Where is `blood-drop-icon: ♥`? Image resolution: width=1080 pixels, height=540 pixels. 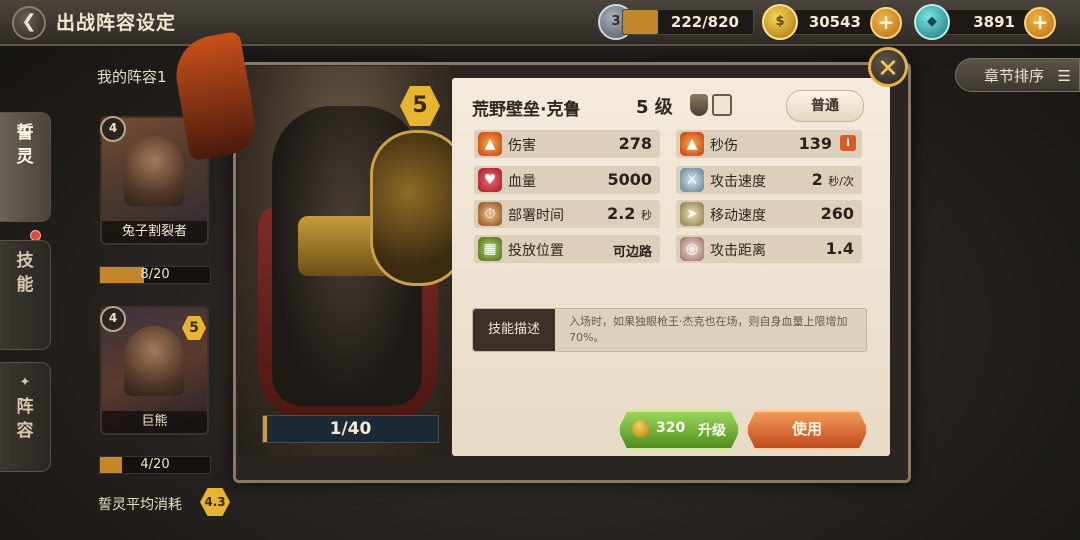 blood-drop-icon: ♥ is located at coordinates (490, 180).